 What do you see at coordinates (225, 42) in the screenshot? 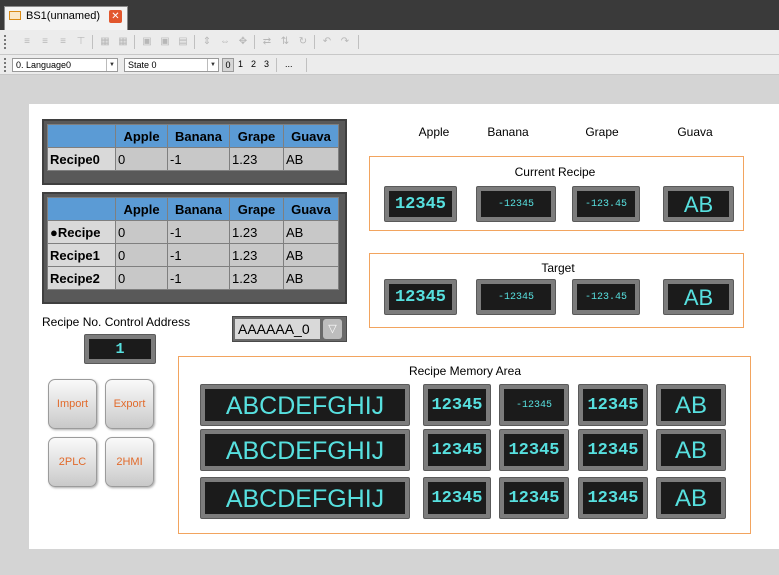
I see `same-size-icon: ⇔` at bounding box center [225, 42].